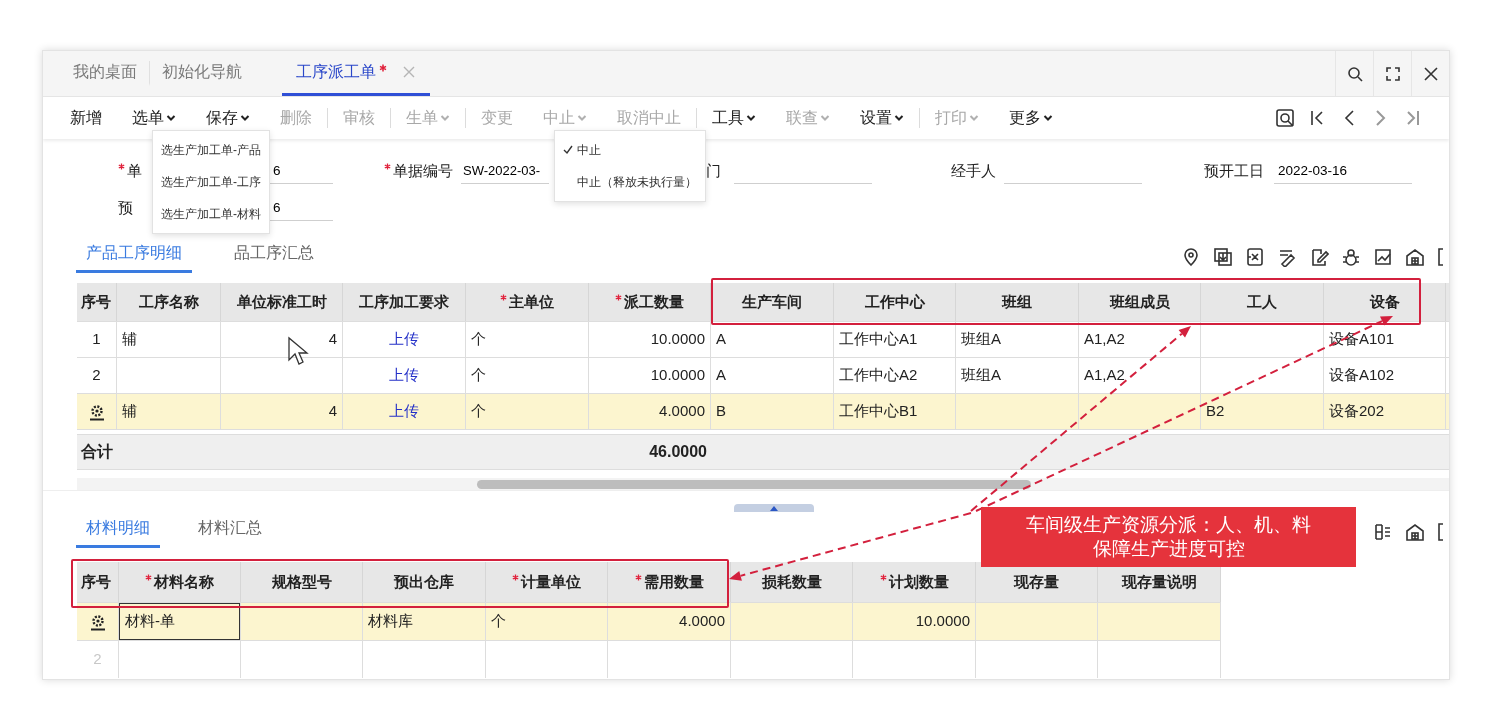 This screenshot has width=1502, height=720. What do you see at coordinates (678, 452) in the screenshot?
I see `total-value: 46.0000` at bounding box center [678, 452].